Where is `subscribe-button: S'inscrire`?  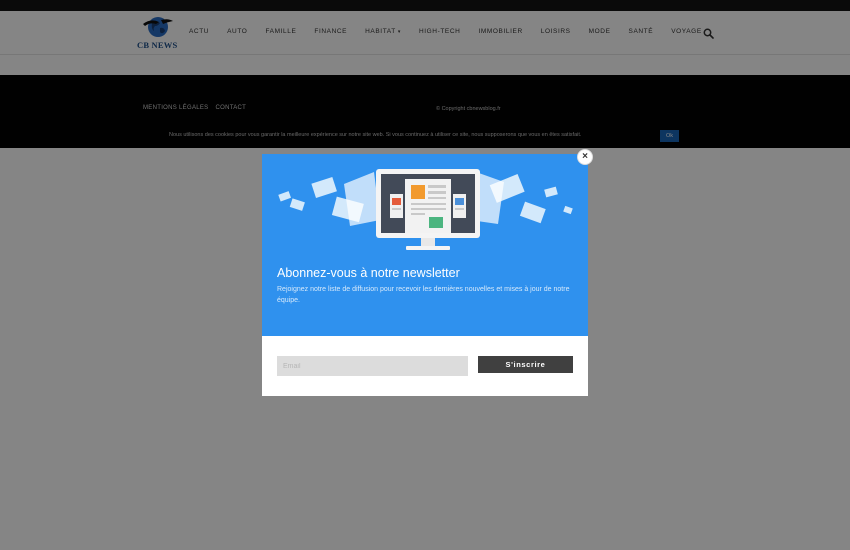
subscribe-button: S'inscrire is located at coordinates (525, 364).